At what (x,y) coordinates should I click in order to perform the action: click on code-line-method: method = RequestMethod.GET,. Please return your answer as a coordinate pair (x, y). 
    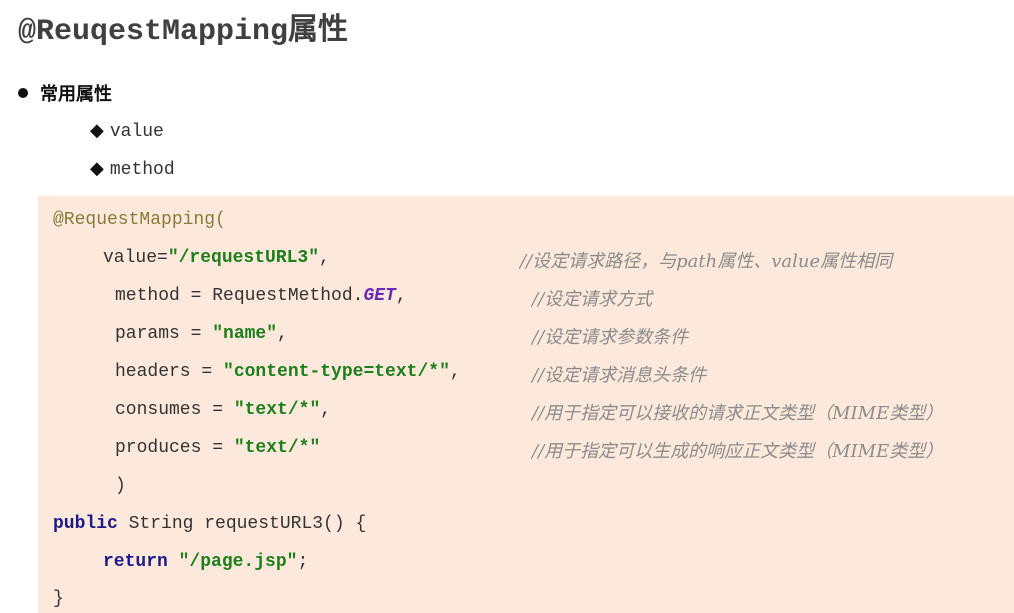
    Looking at the image, I should click on (261, 296).